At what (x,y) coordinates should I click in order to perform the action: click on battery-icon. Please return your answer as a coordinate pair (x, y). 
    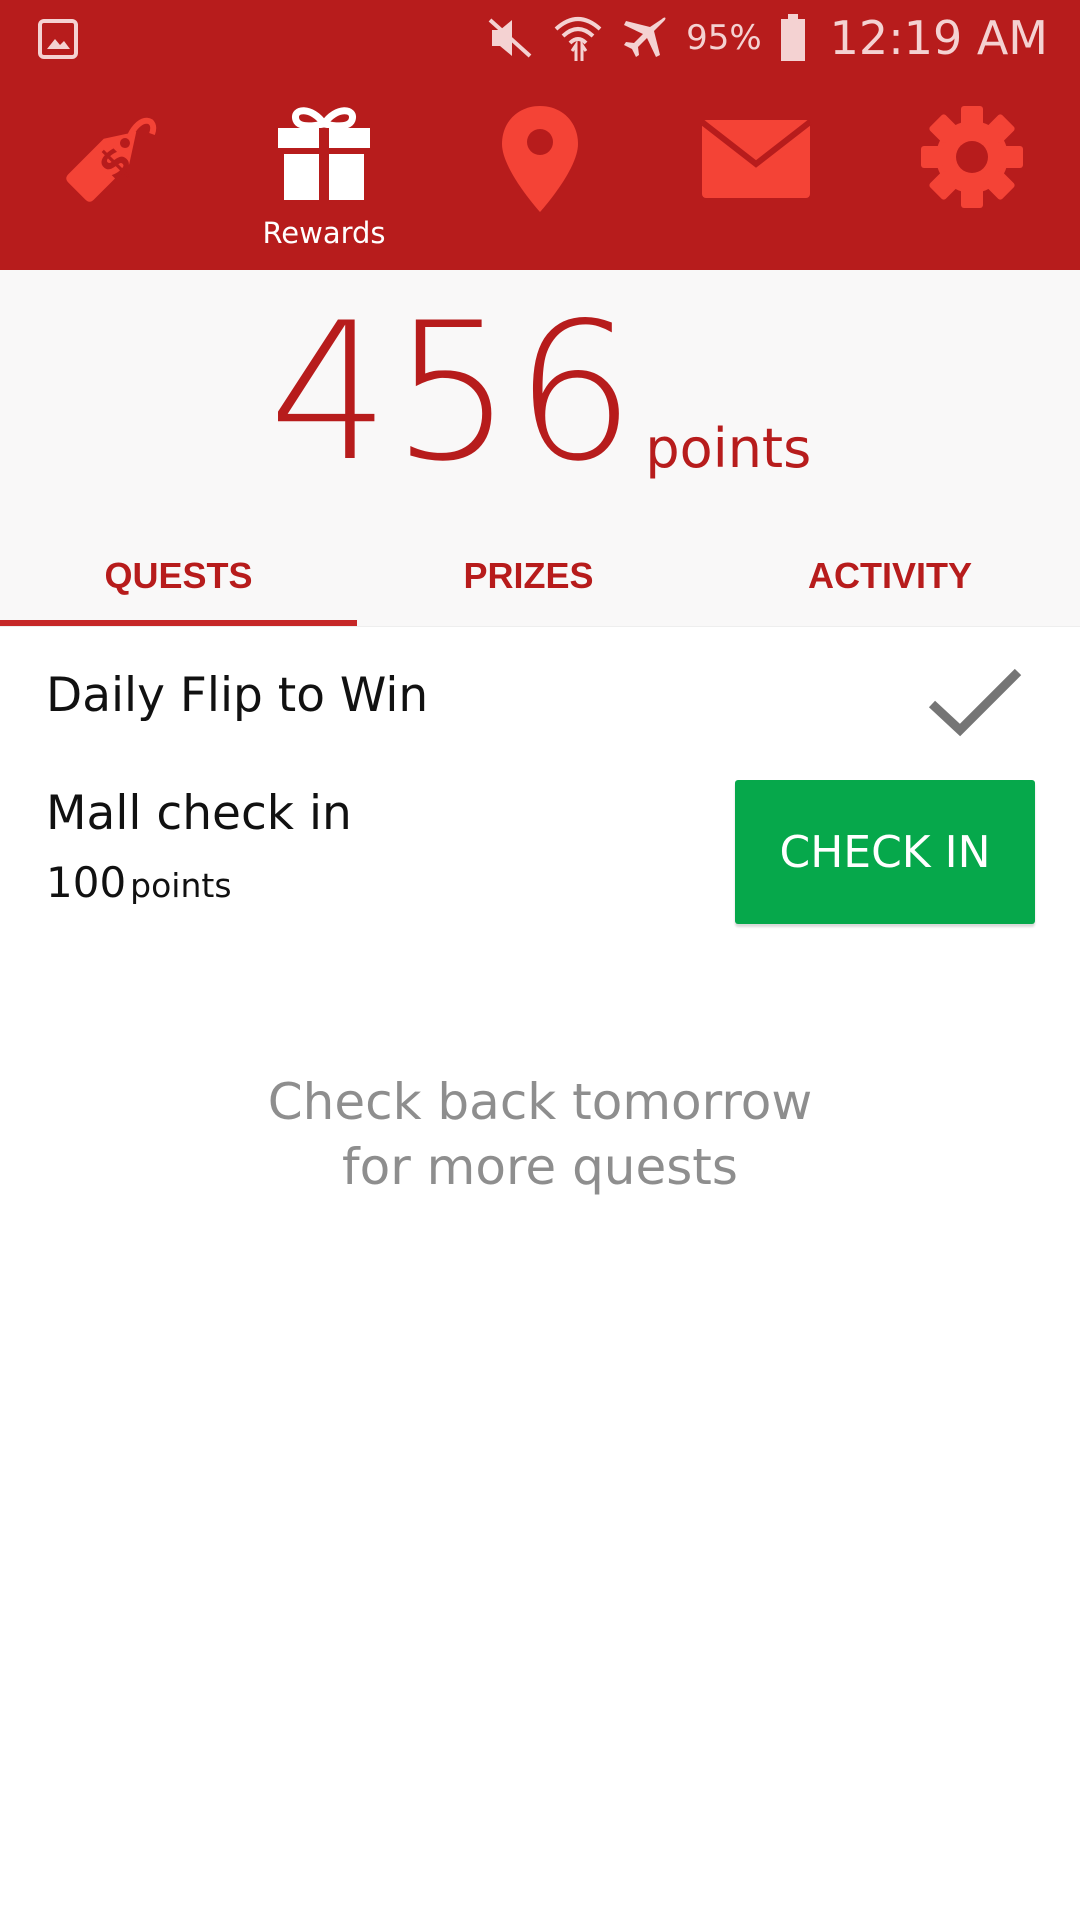
    Looking at the image, I should click on (792, 37).